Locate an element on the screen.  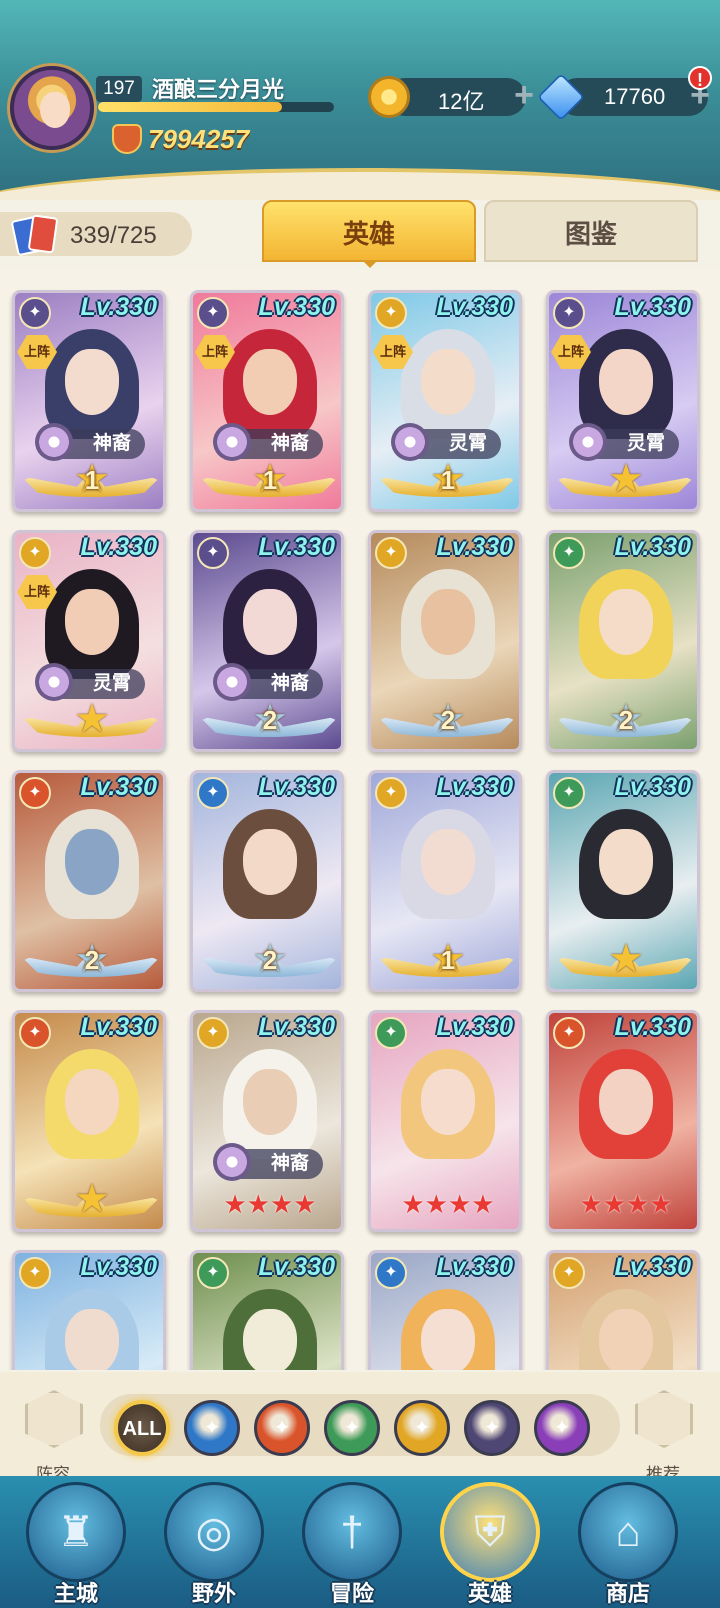
red-star-rating: ★★★★ is located at coordinates (626, 1204).